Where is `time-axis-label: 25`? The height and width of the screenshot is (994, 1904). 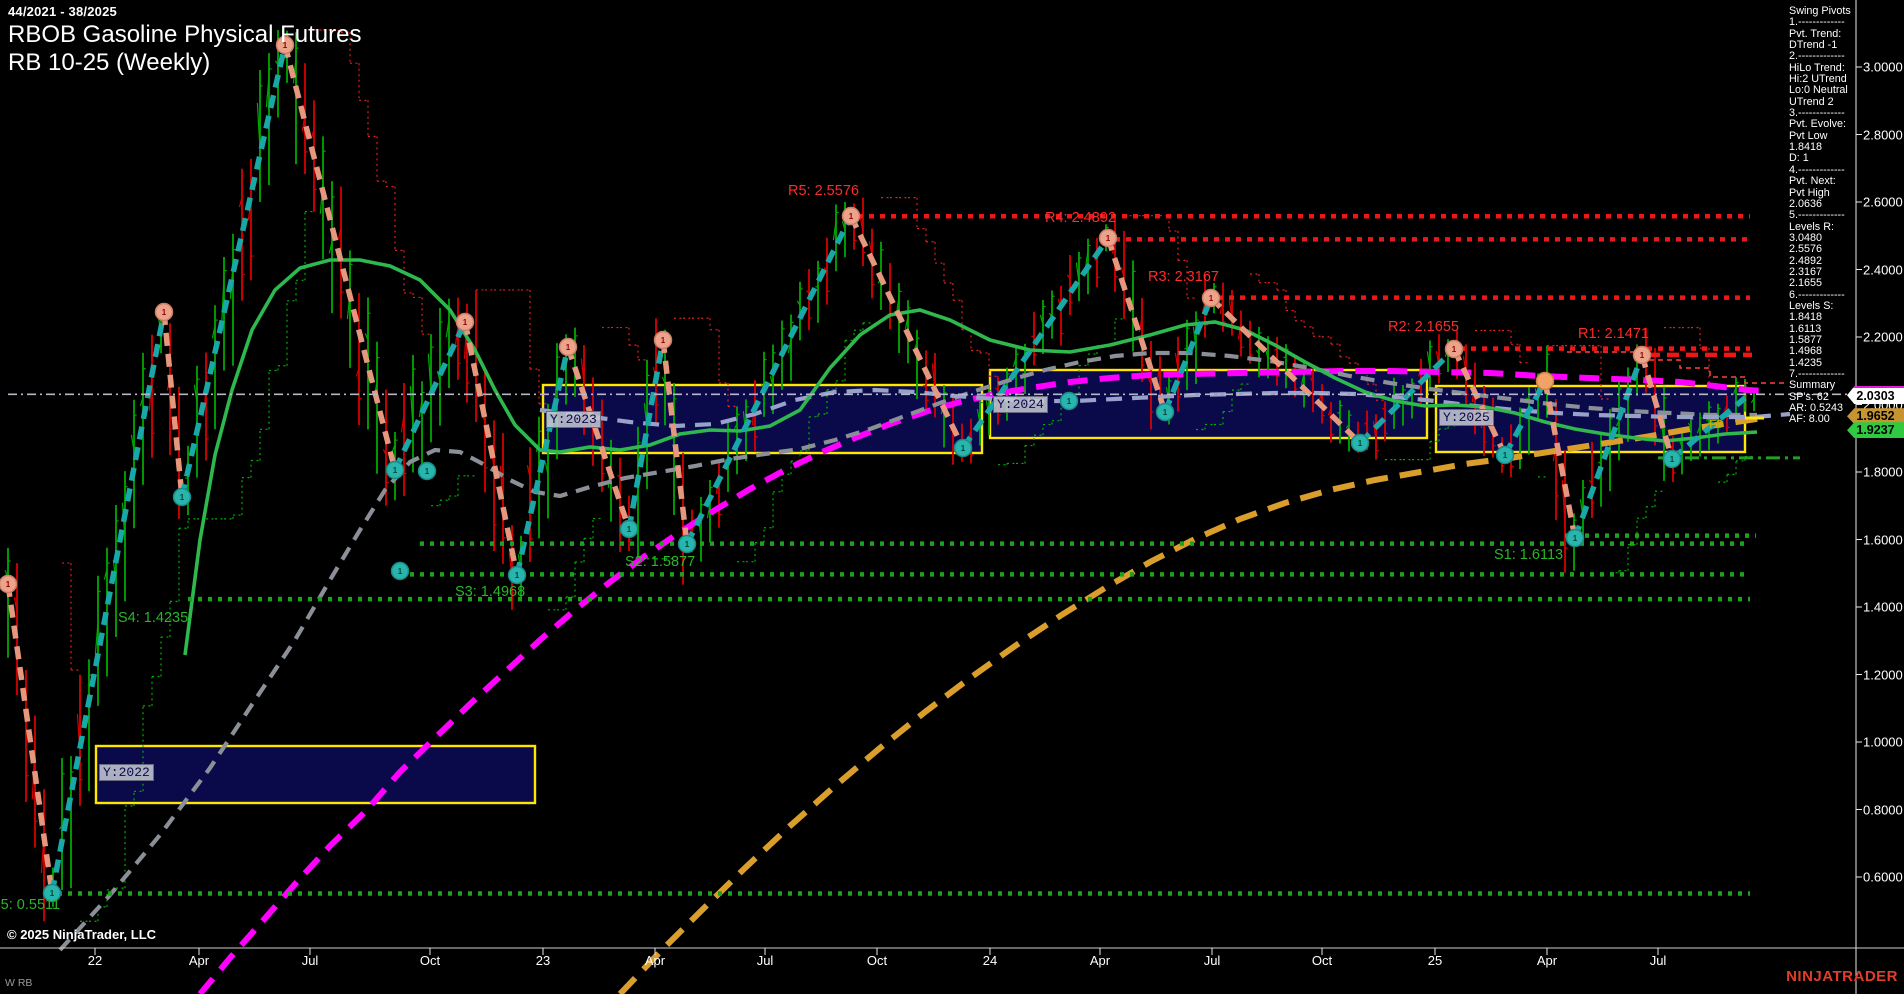 time-axis-label: 25 is located at coordinates (1435, 960).